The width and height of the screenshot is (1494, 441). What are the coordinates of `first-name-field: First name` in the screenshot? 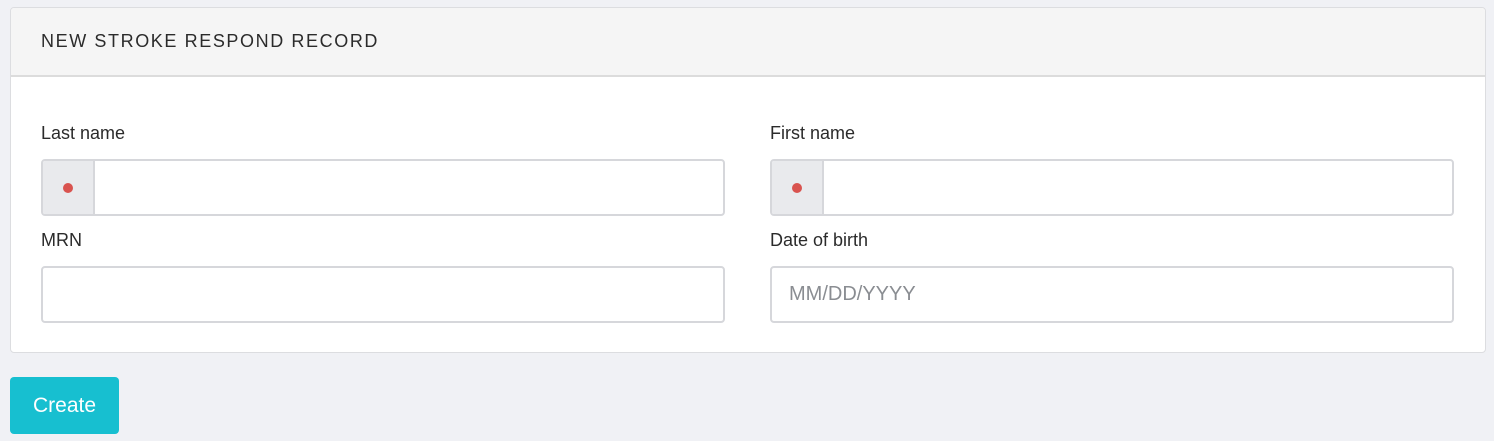 It's located at (1112, 168).